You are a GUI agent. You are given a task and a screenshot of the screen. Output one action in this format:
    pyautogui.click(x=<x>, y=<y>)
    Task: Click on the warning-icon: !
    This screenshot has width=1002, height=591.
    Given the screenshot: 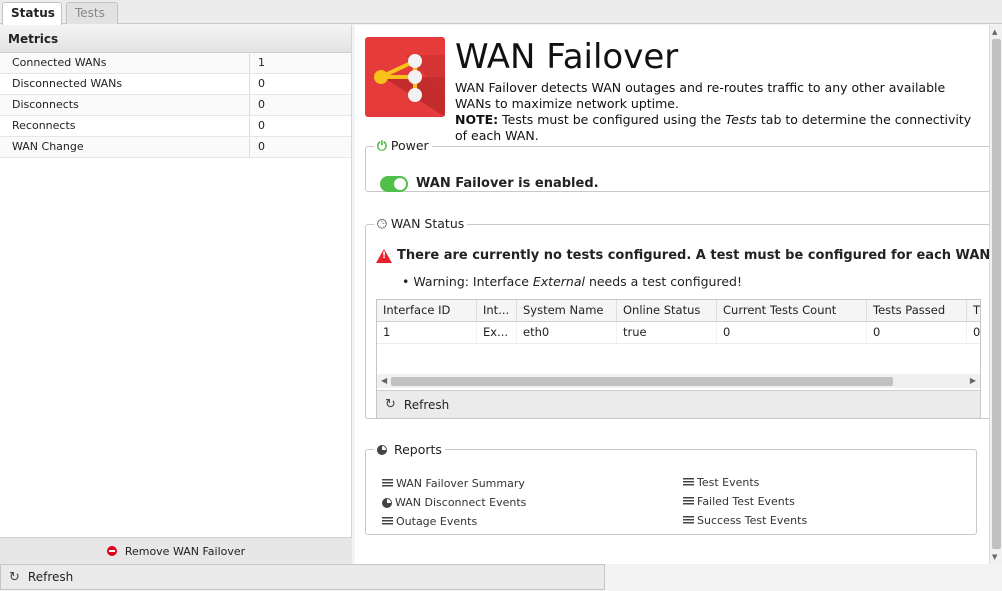 What is the action you would take?
    pyautogui.click(x=384, y=255)
    